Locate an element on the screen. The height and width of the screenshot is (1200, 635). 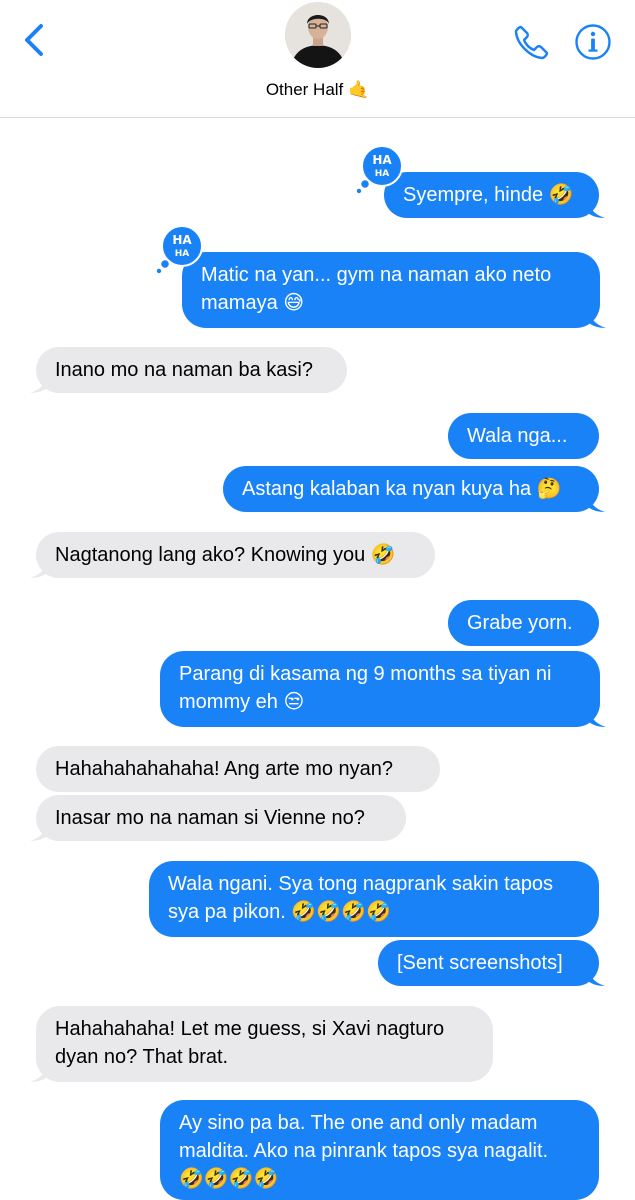
received-message-bubble: Nagtanong lang ako? Knowing you 🤣 is located at coordinates (235, 555).